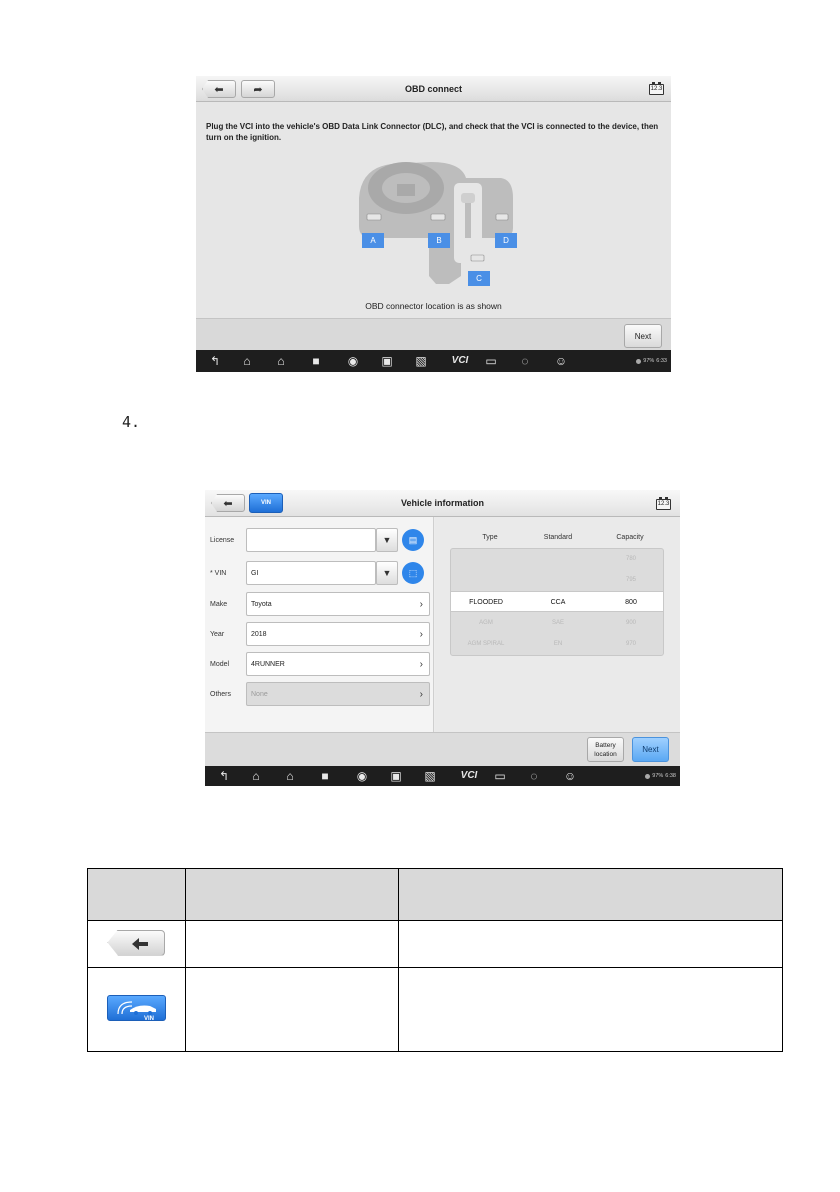 This screenshot has width=840, height=1192. I want to click on action-bar: Next, so click(433, 334).